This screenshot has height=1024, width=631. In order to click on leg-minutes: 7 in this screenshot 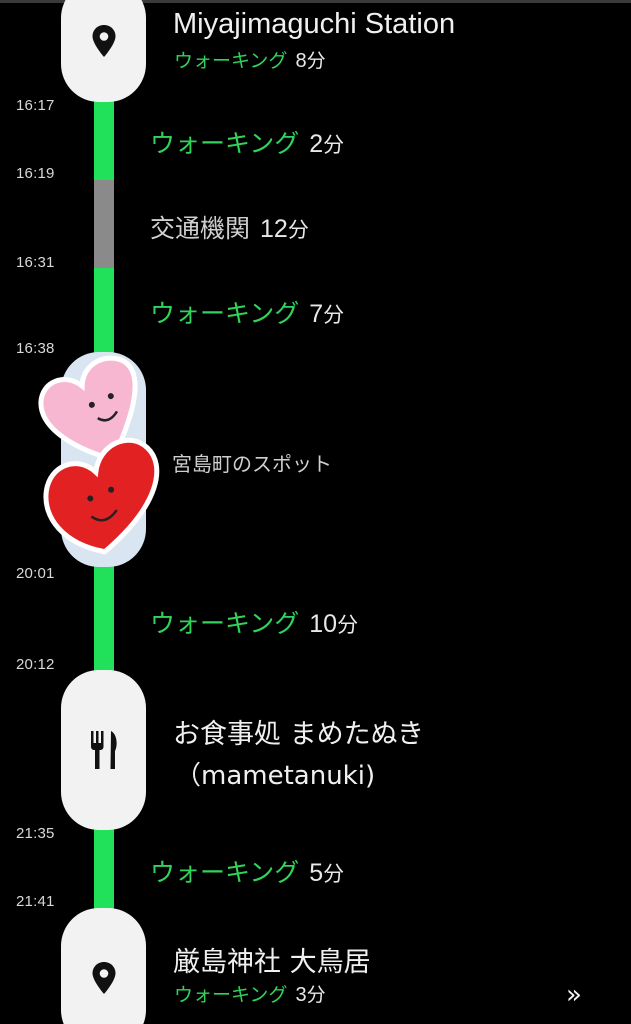, I will do `click(316, 314)`.